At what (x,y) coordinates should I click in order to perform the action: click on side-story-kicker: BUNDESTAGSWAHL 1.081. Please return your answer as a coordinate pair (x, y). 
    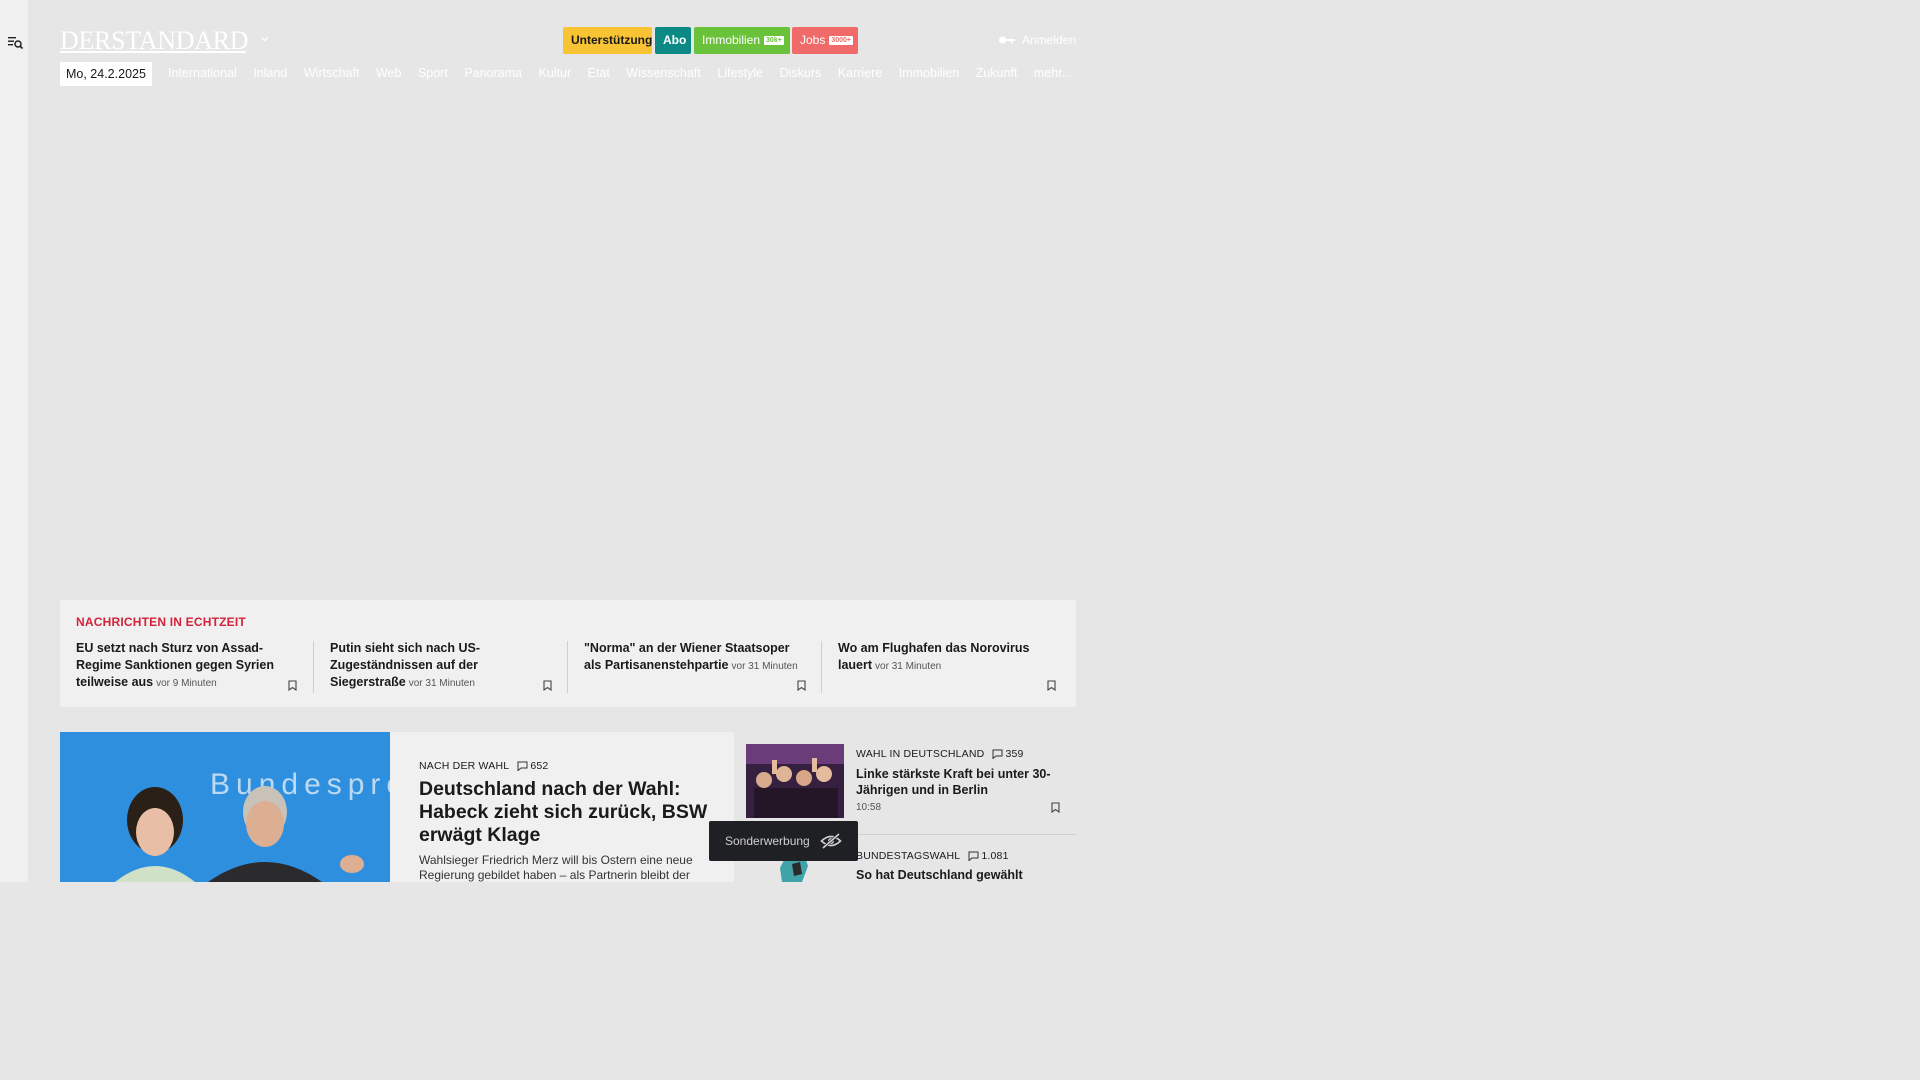
    Looking at the image, I should click on (932, 856).